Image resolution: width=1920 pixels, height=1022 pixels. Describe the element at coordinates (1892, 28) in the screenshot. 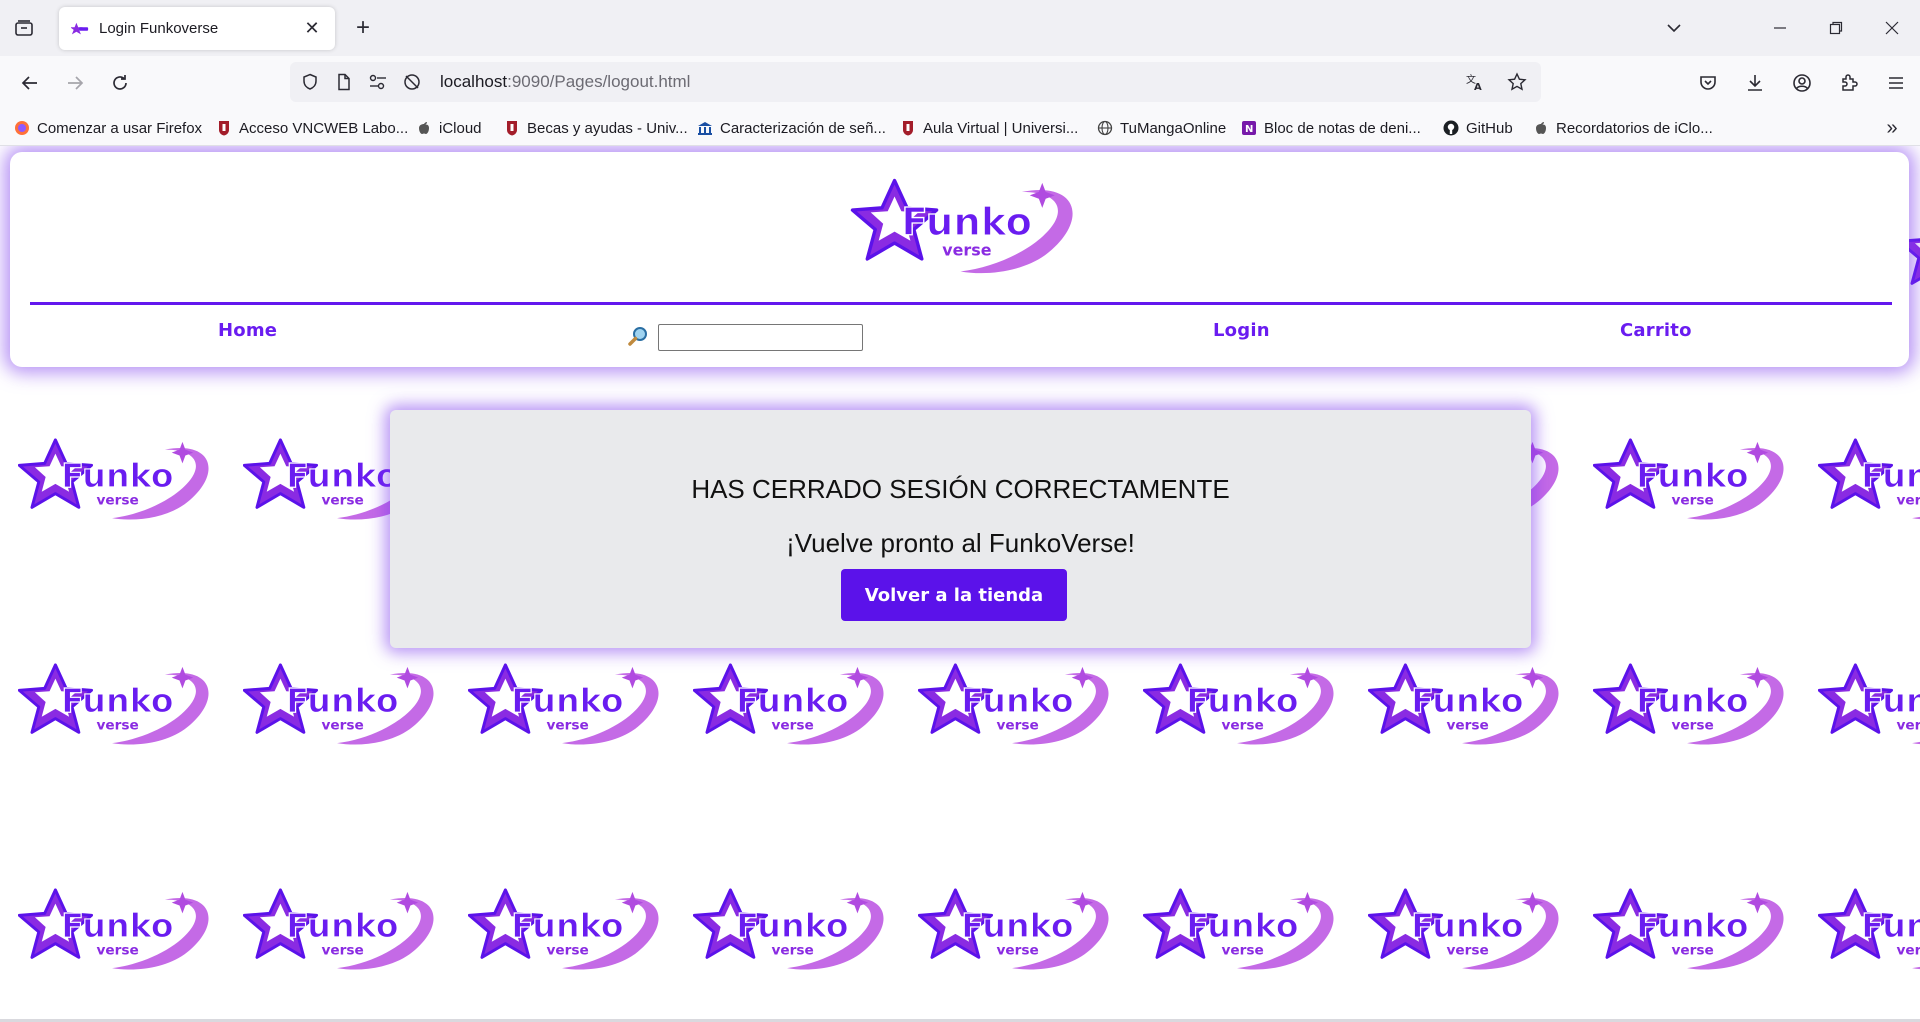

I see `close-window-icon` at that location.